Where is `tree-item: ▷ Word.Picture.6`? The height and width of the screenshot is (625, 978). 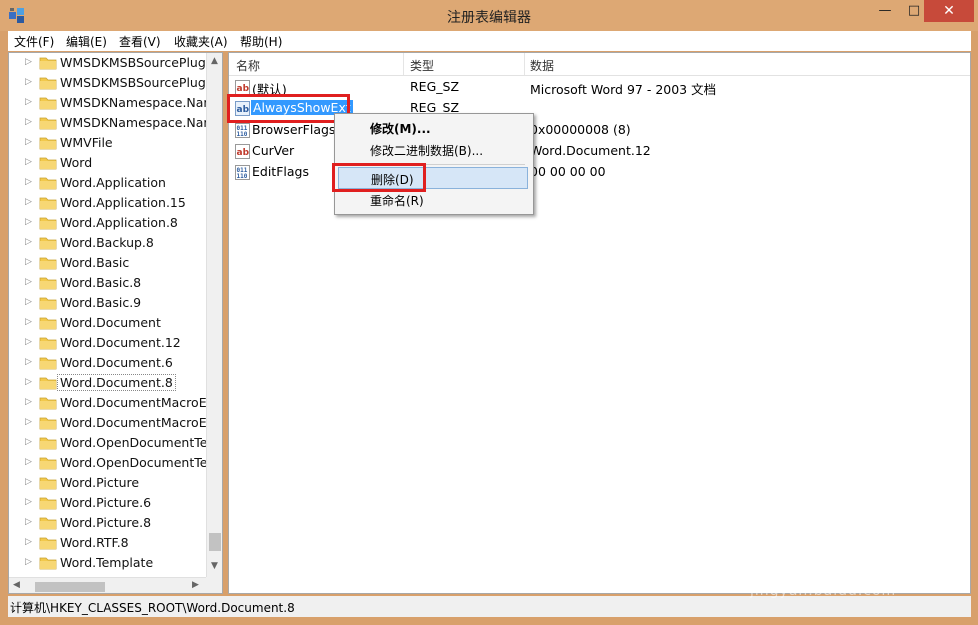
tree-item: ▷ Word.Picture.6 is located at coordinates (107, 503).